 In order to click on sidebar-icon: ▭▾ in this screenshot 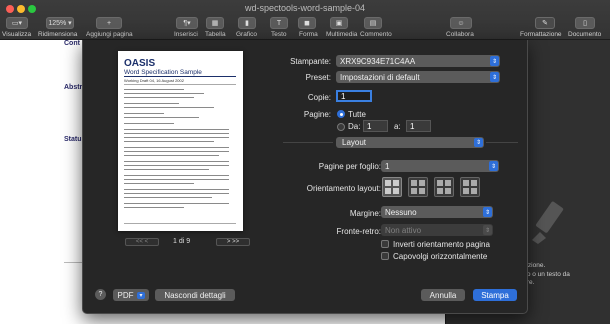, I will do `click(17, 23)`.